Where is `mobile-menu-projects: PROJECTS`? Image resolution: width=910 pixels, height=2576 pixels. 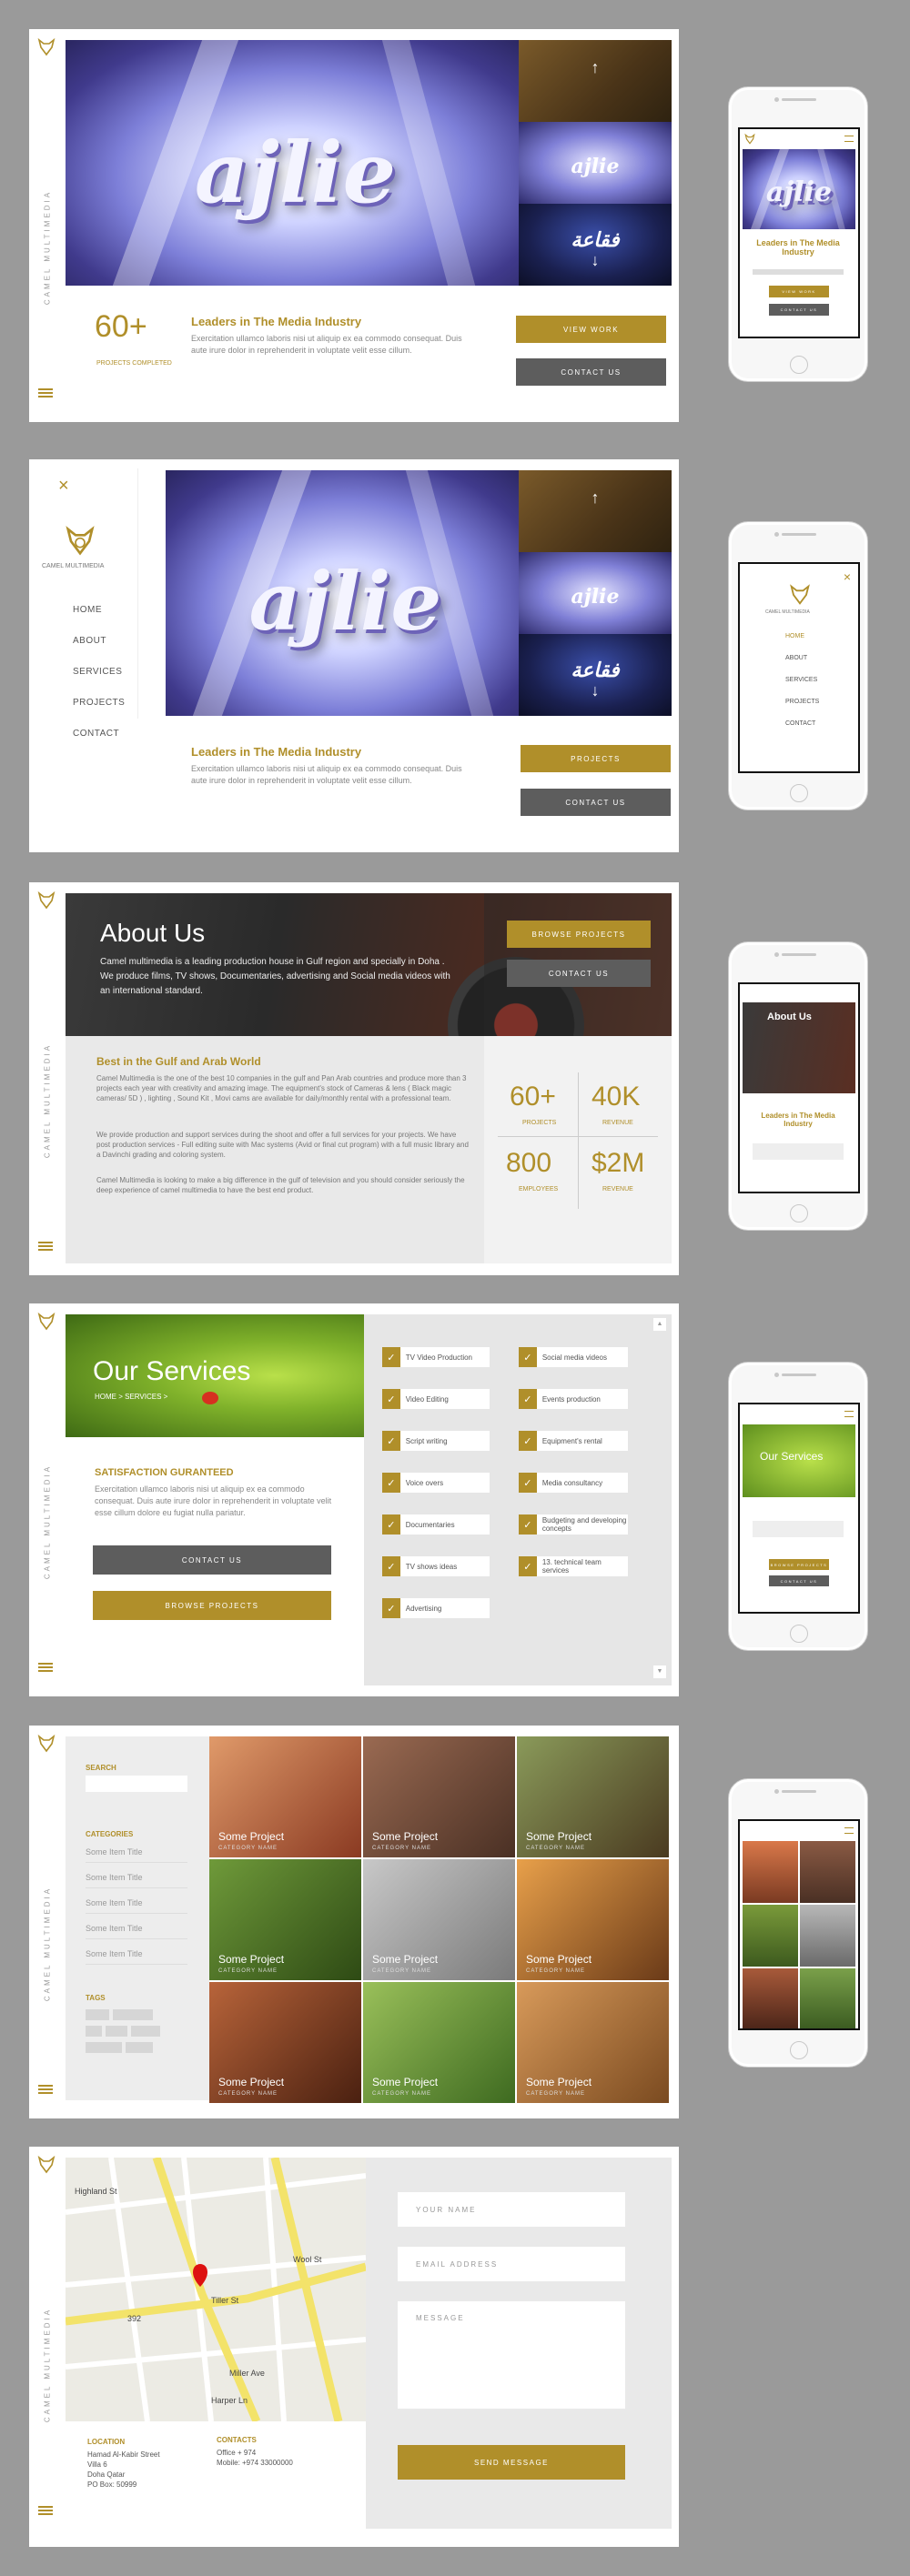
mobile-menu-projects: PROJECTS is located at coordinates (802, 702).